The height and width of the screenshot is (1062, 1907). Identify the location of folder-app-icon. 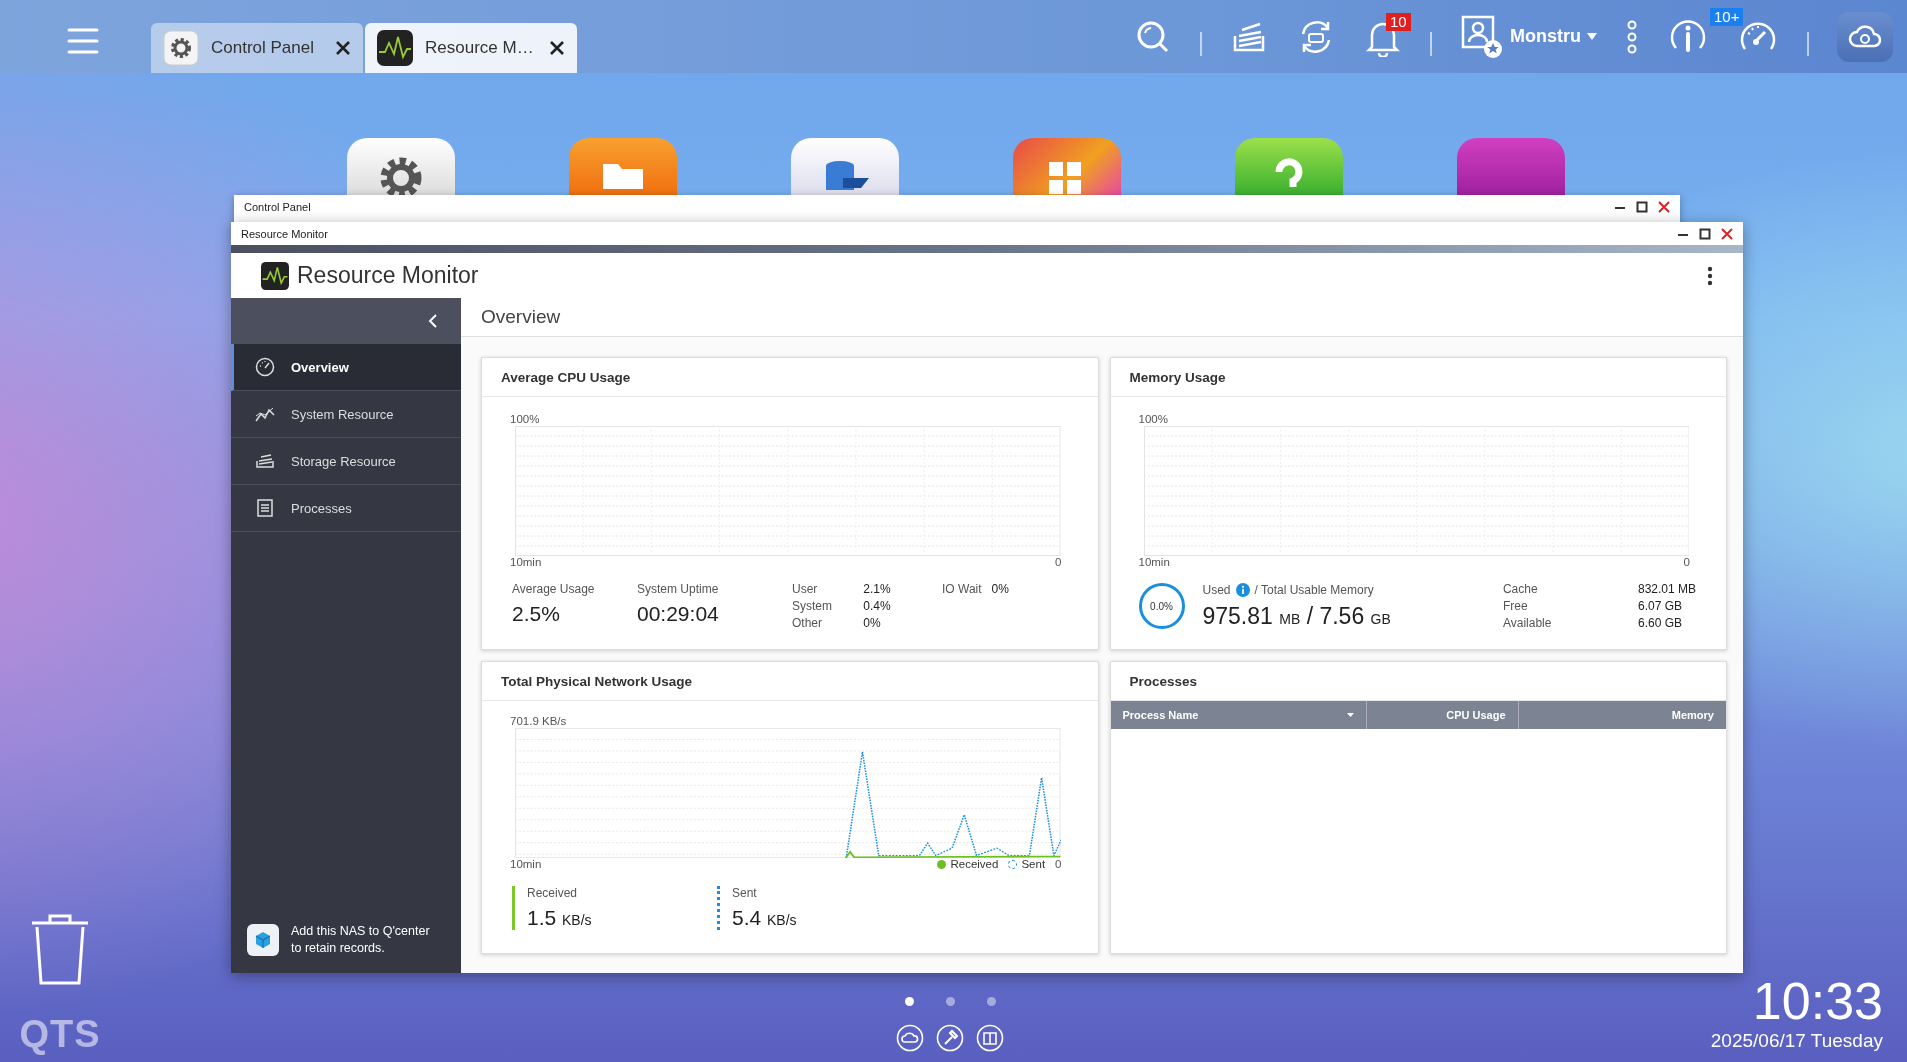
(623, 166).